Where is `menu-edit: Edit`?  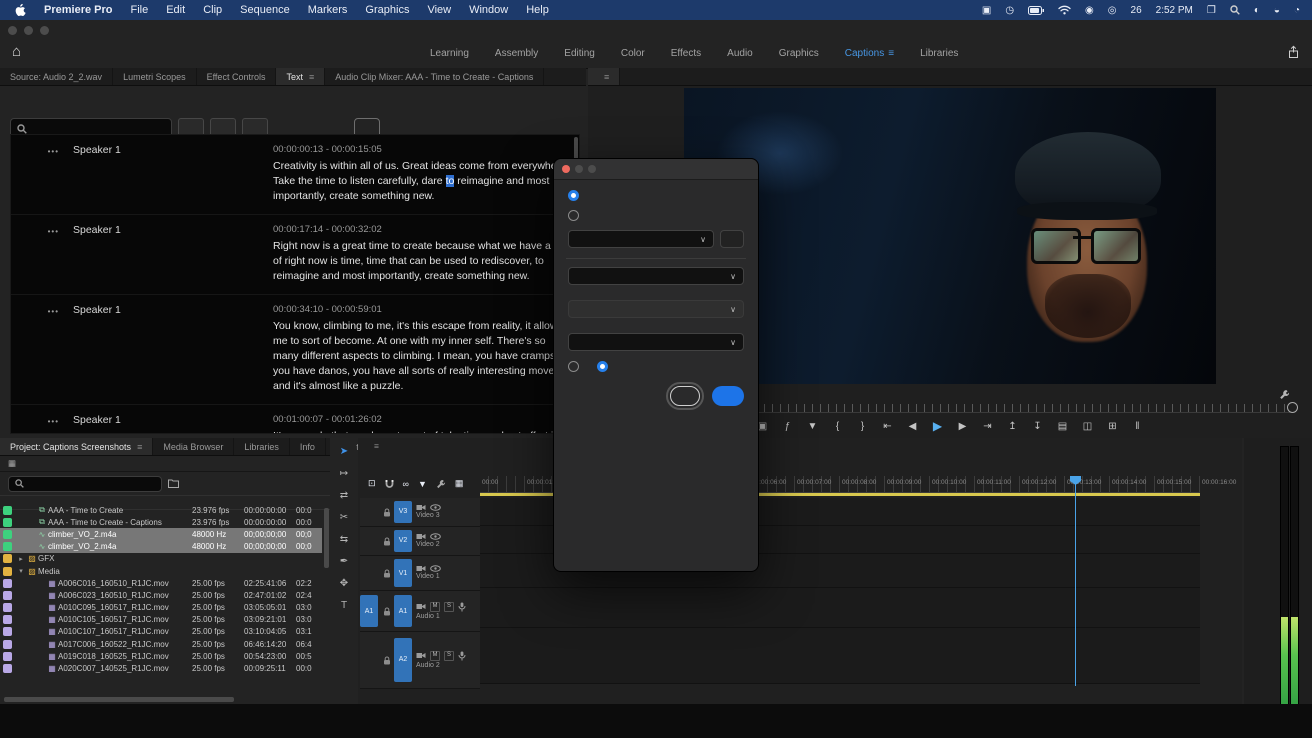 menu-edit: Edit is located at coordinates (175, 10).